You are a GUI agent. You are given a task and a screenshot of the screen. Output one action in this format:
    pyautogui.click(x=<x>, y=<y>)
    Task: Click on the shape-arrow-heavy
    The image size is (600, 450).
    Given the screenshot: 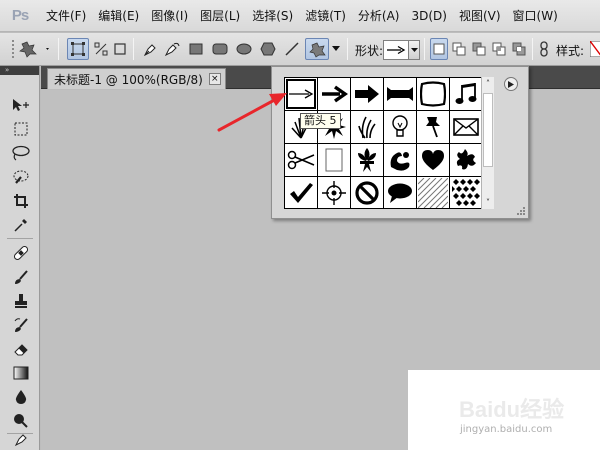 What is the action you would take?
    pyautogui.click(x=367, y=94)
    